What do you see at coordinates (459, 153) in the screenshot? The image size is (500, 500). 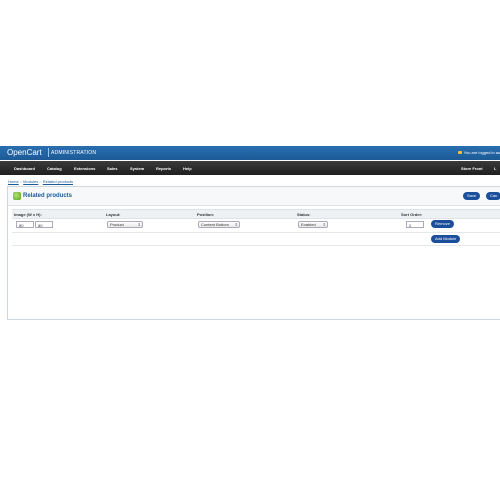 I see `lock-icon` at bounding box center [459, 153].